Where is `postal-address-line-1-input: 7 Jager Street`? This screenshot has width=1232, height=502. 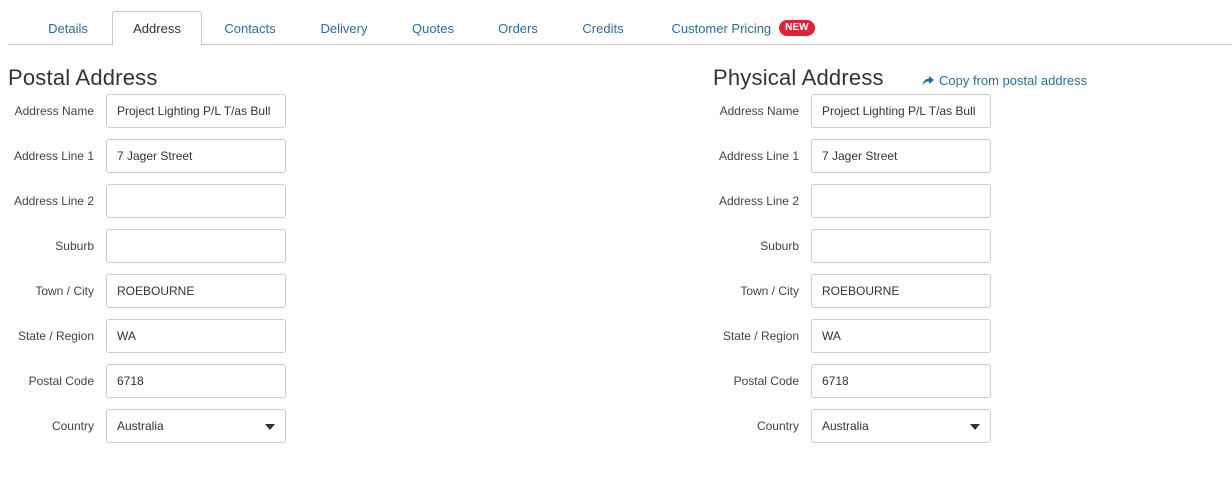
postal-address-line-1-input: 7 Jager Street is located at coordinates (196, 156).